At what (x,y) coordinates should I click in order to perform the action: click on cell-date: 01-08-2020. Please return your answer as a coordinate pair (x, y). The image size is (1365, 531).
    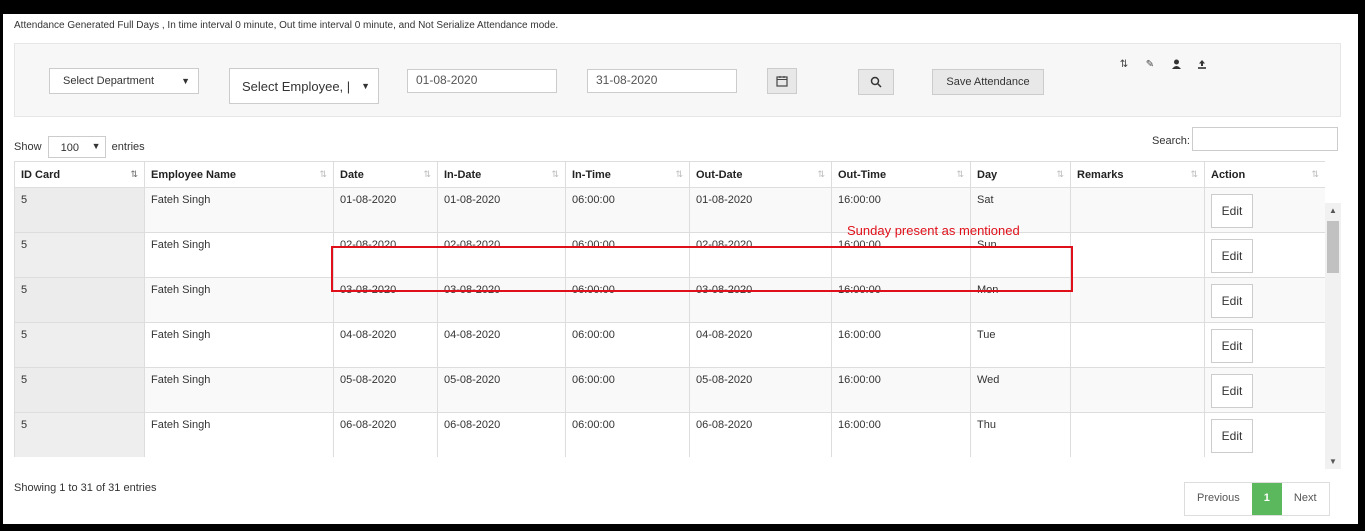
    Looking at the image, I should click on (385, 210).